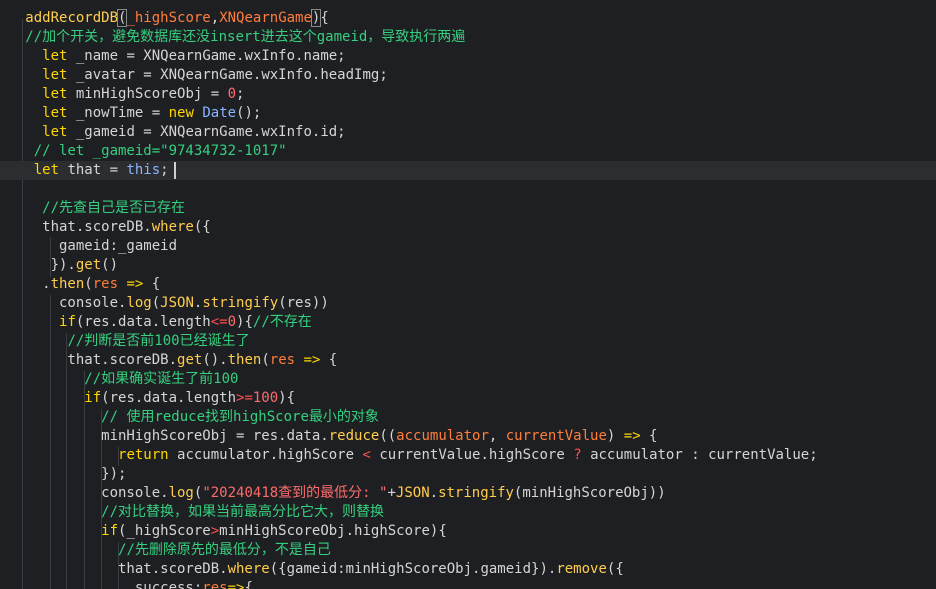 This screenshot has height=589, width=936. Describe the element at coordinates (80, 284) in the screenshot. I see `code-line: .then(res => {` at that location.